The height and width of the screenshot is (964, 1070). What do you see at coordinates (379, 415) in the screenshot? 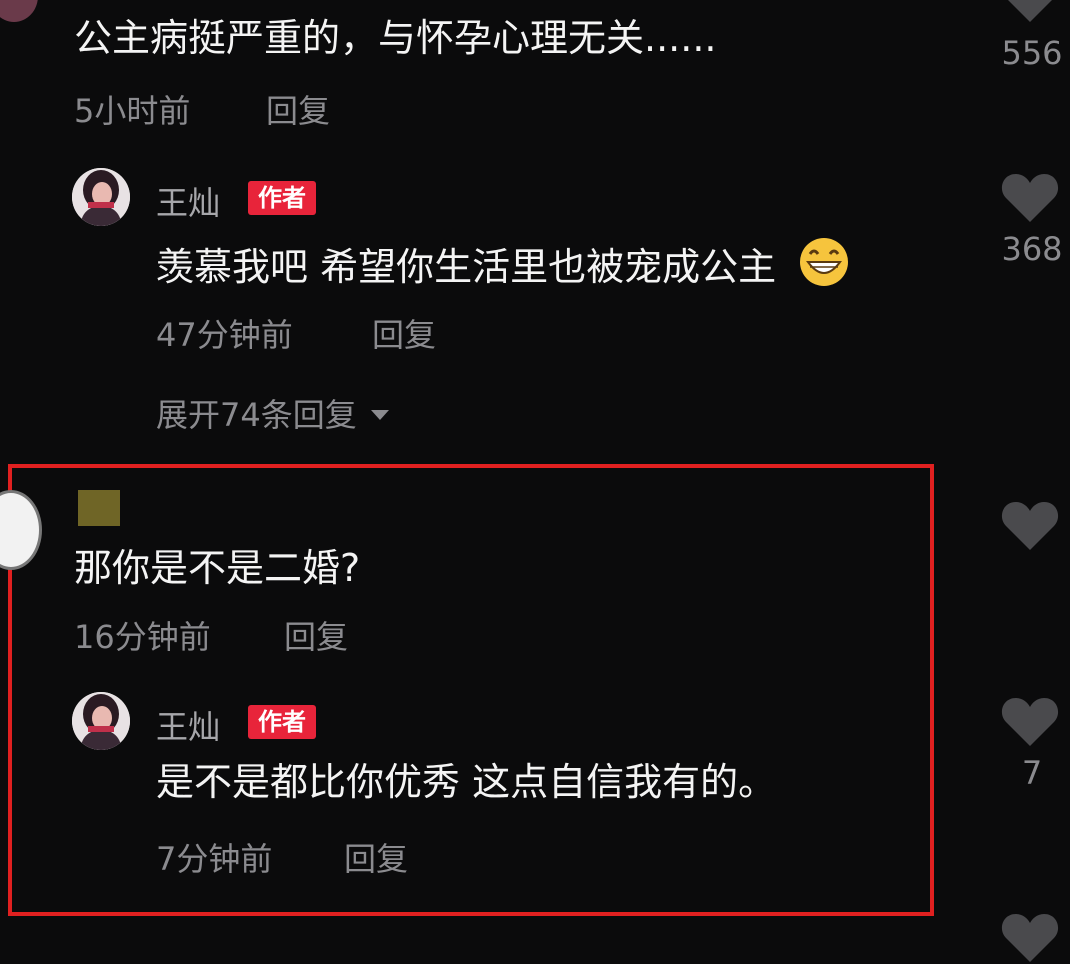
I see `caret-down-icon` at bounding box center [379, 415].